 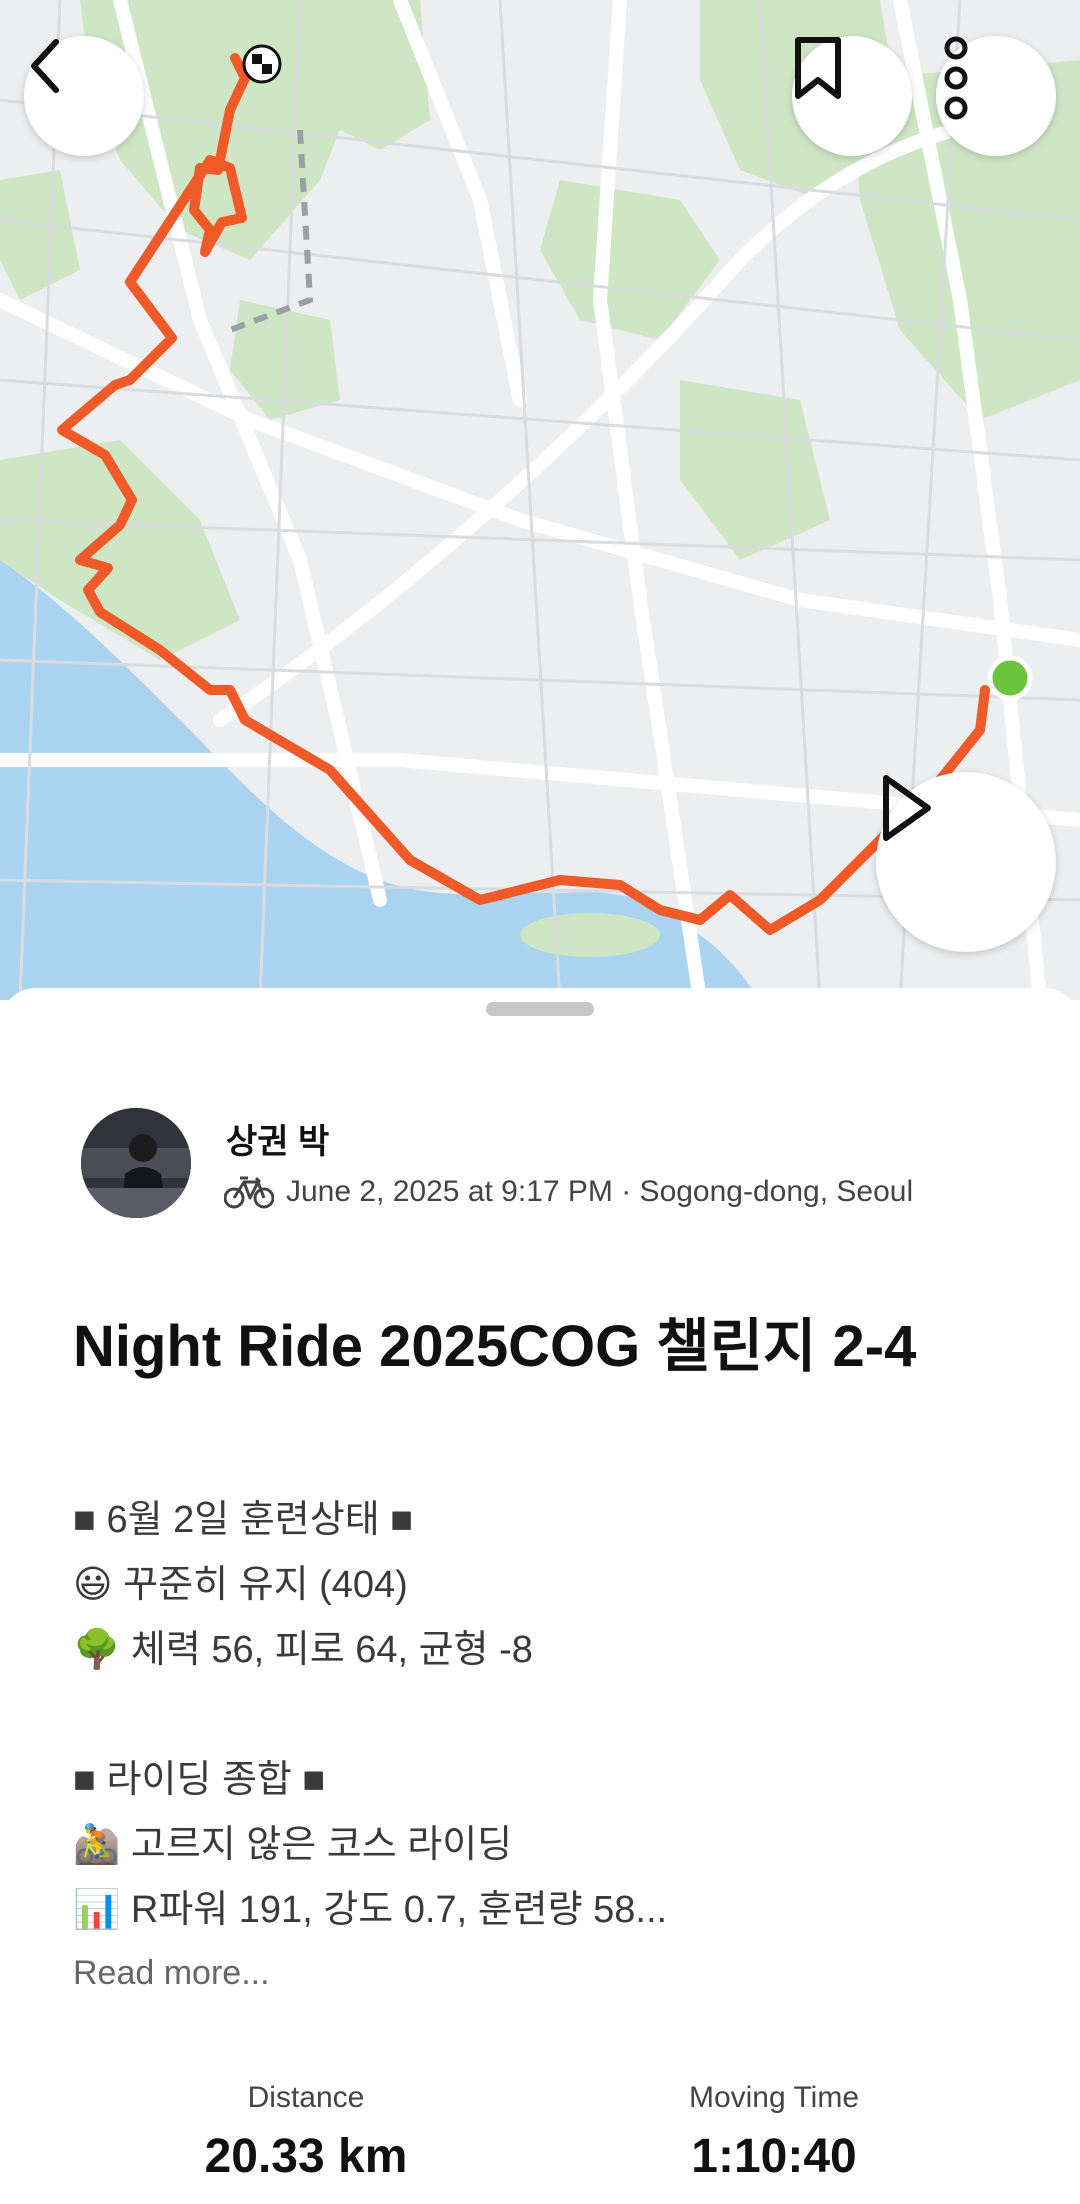 What do you see at coordinates (306, 2097) in the screenshot?
I see `distance-label: Distance` at bounding box center [306, 2097].